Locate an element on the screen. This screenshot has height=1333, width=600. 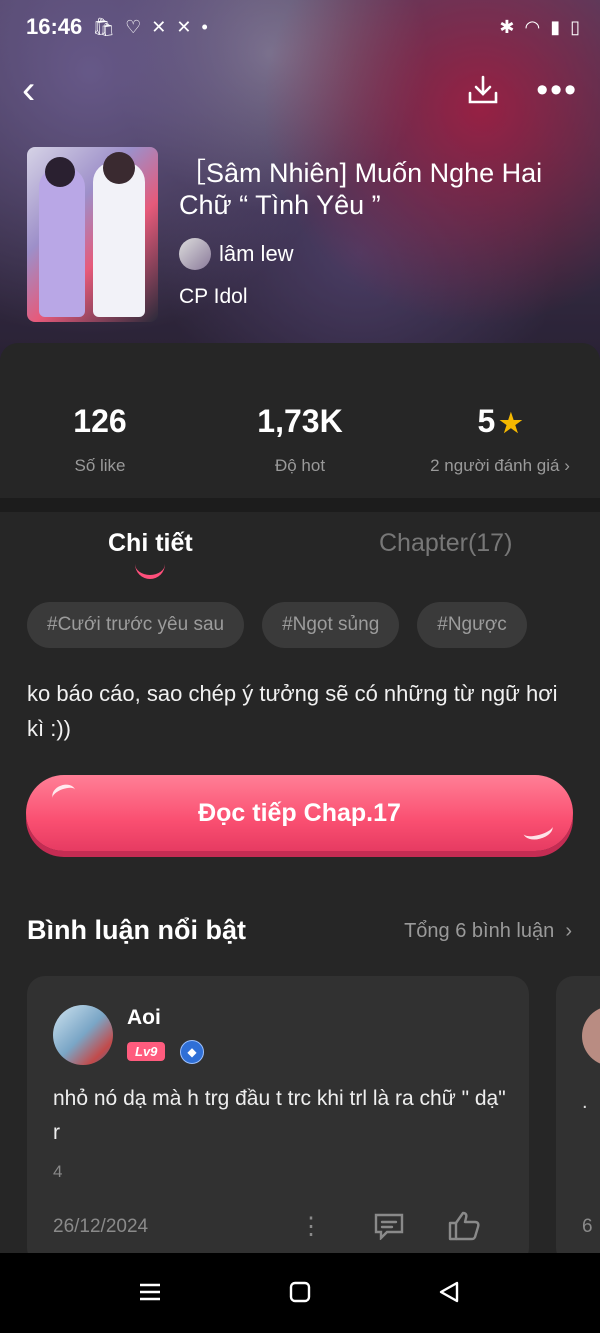
home-square-icon is located at coordinates (300, 1292).